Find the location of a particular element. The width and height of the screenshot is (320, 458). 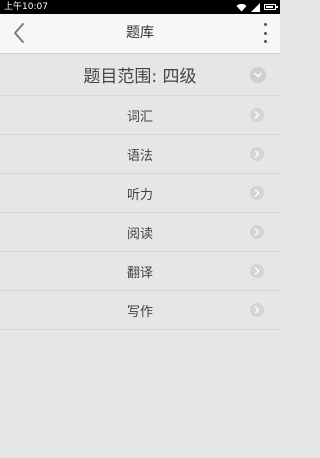

scope-selector: 题目范围: 四级 is located at coordinates (140, 75).